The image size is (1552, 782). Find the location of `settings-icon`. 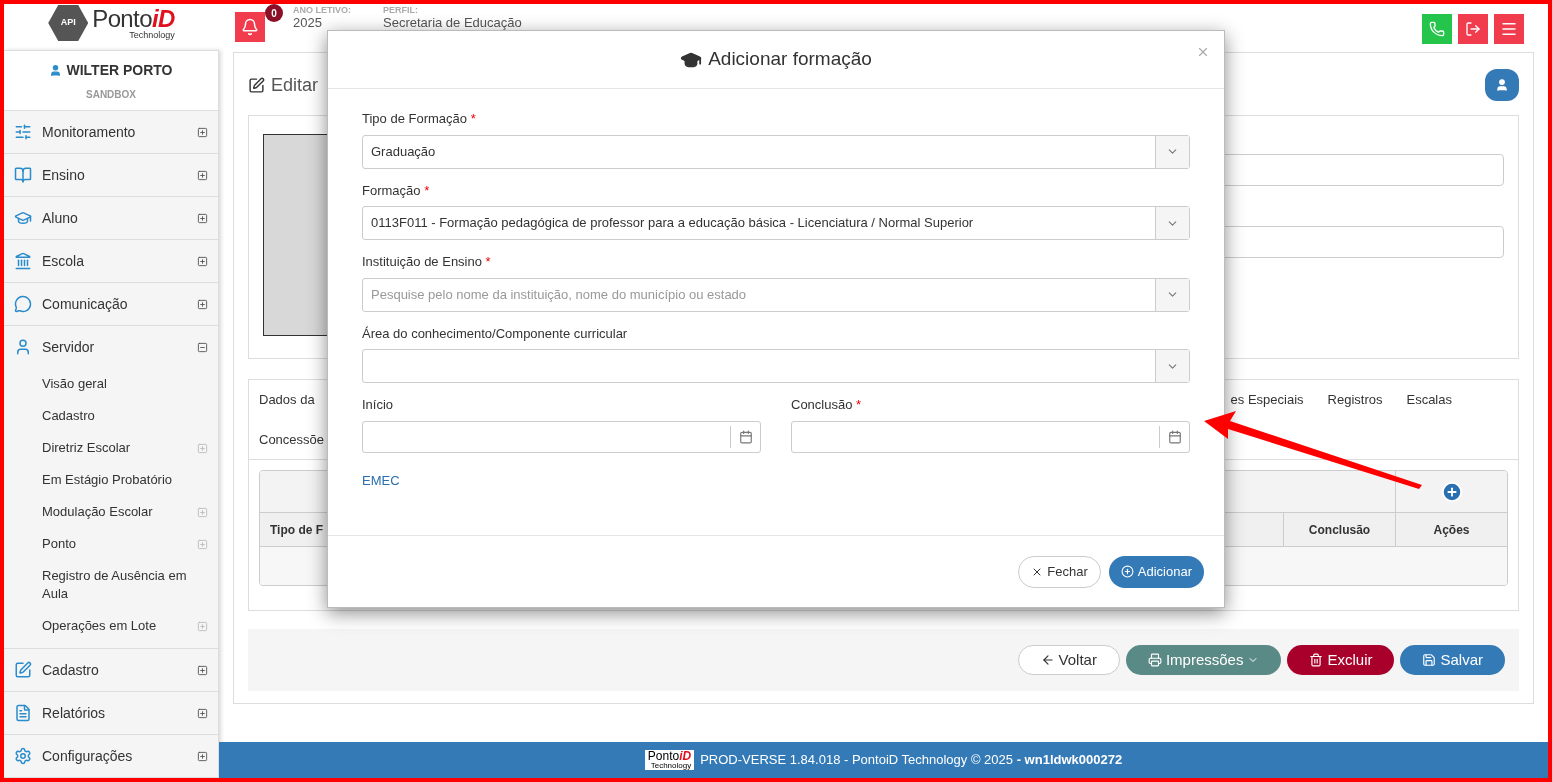

settings-icon is located at coordinates (23, 756).